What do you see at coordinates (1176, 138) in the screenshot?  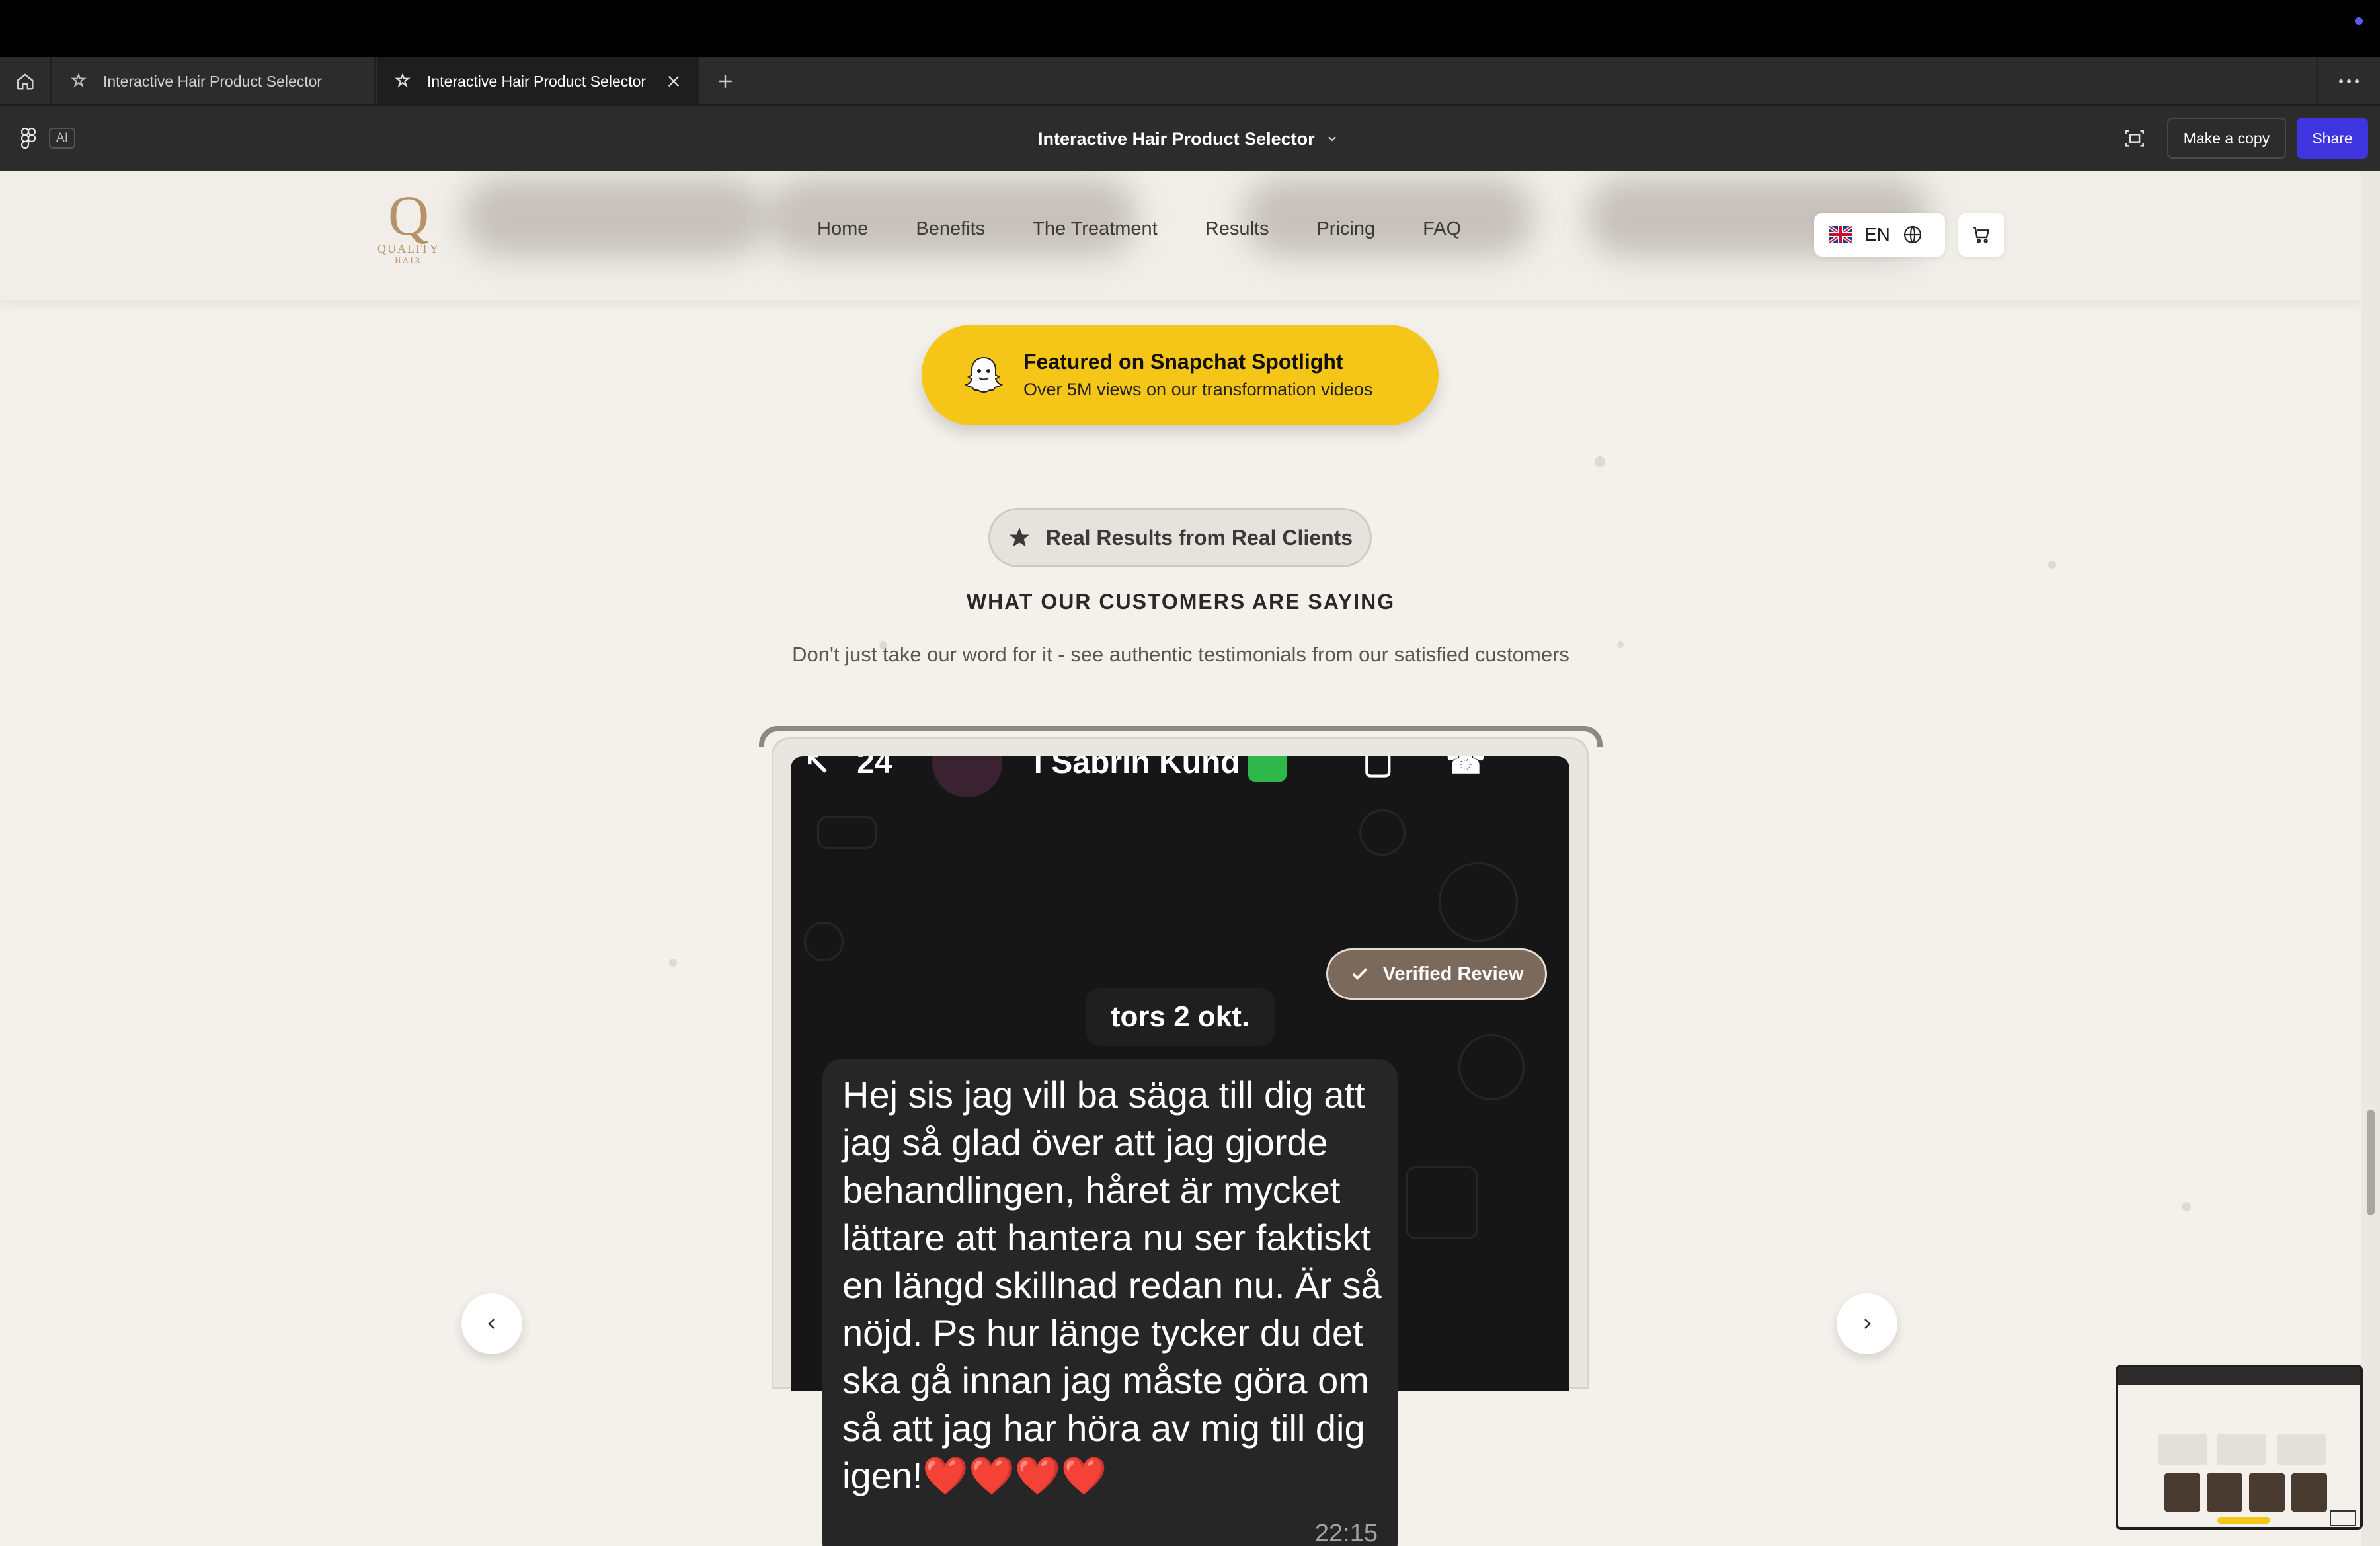 I see `file-title: Interactive Hair Product Selector` at bounding box center [1176, 138].